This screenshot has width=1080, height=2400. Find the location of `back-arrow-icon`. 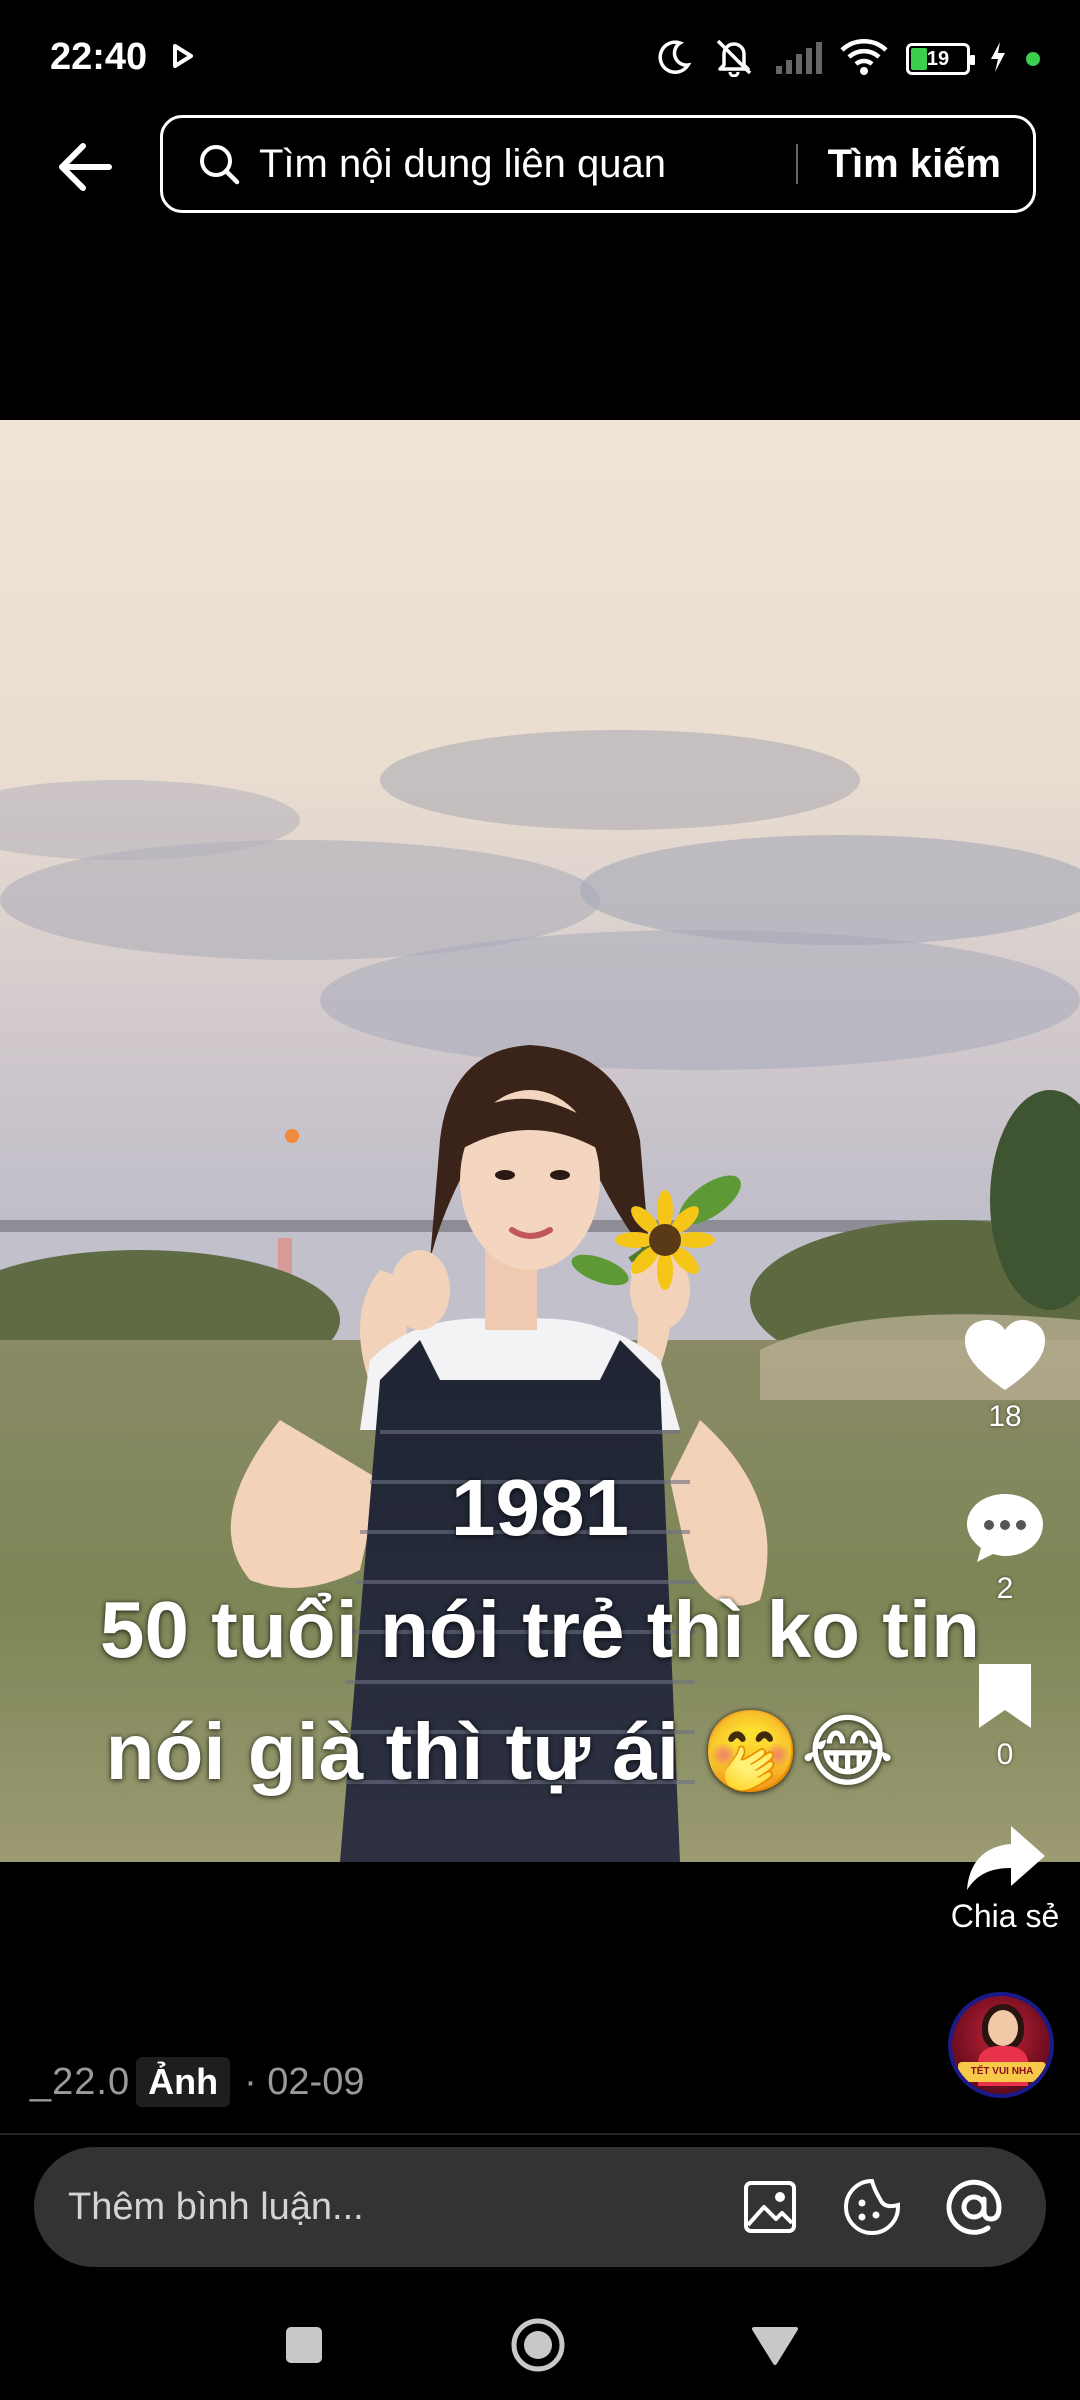

back-arrow-icon is located at coordinates (85, 167).